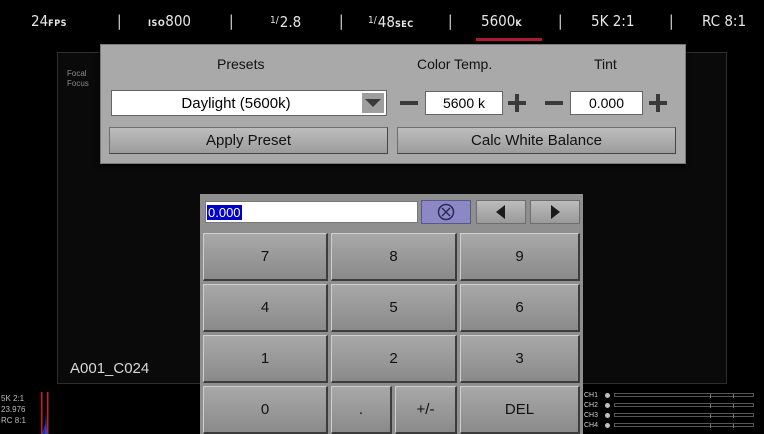 The image size is (764, 434). I want to click on audio-channel-2: CH2, so click(672, 405).